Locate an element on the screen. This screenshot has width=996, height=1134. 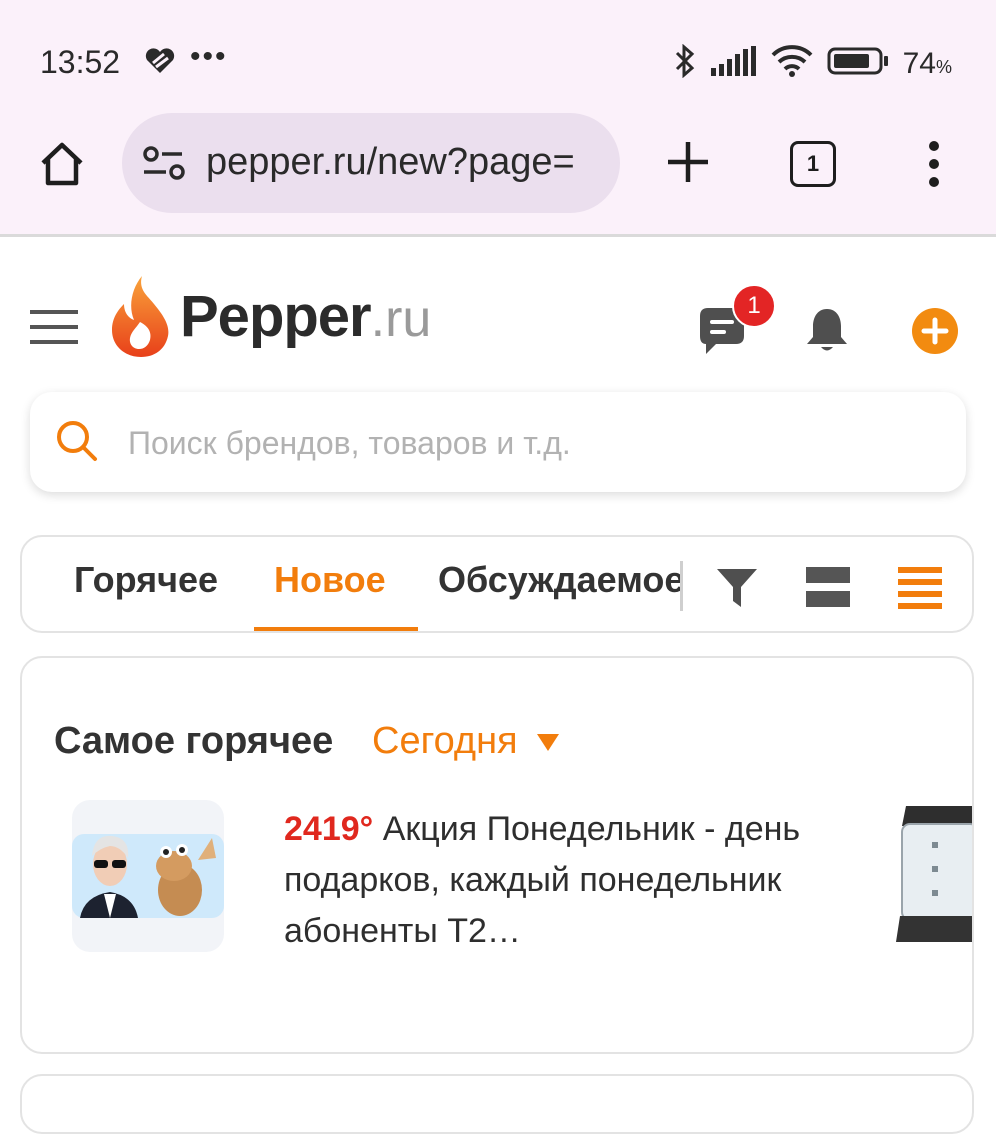
battery-percent: 74% is located at coordinates (927, 63).